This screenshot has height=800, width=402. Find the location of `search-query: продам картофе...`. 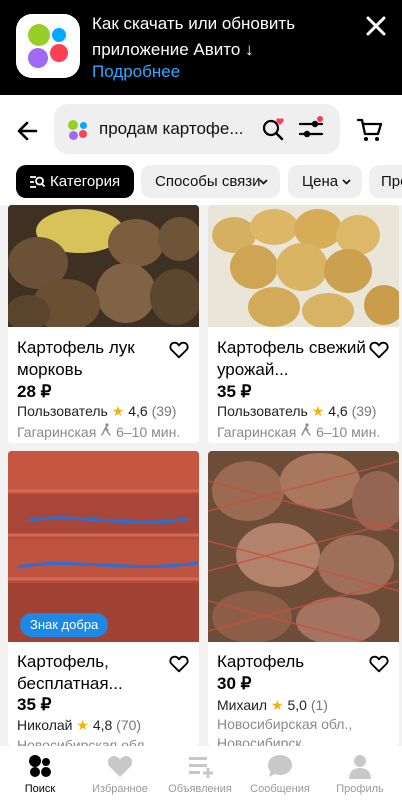

search-query: продам картофе... is located at coordinates (171, 128).